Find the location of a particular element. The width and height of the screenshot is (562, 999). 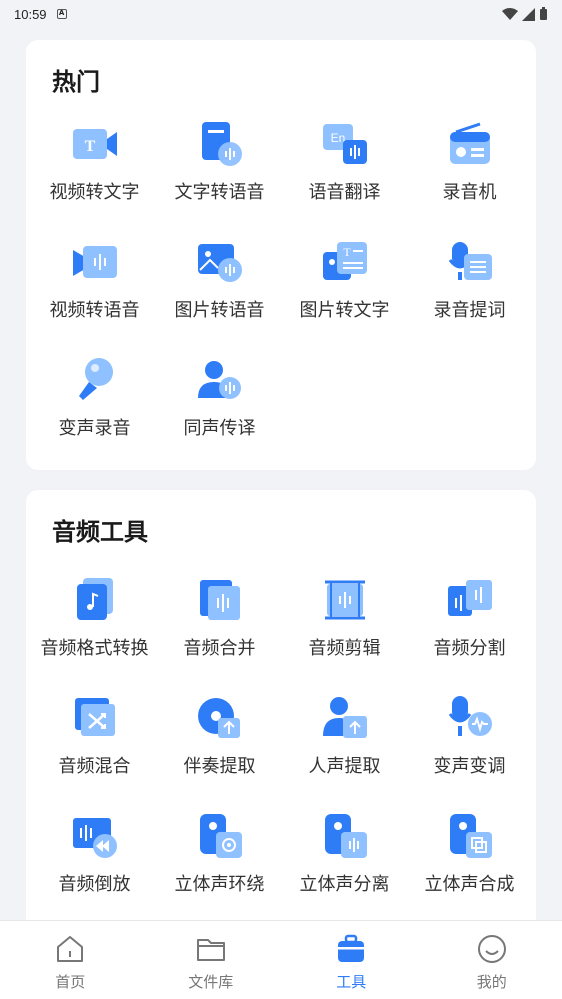

hot-section-title: 热门 is located at coordinates (76, 82).